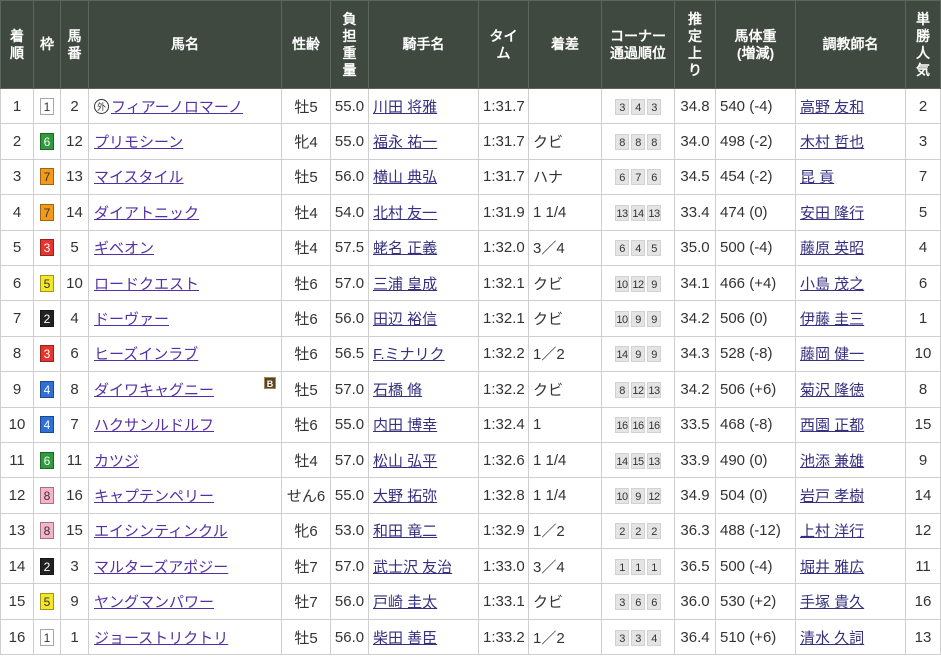 The height and width of the screenshot is (659, 941). I want to click on horse-name-link: ドーヴァー, so click(131, 319).